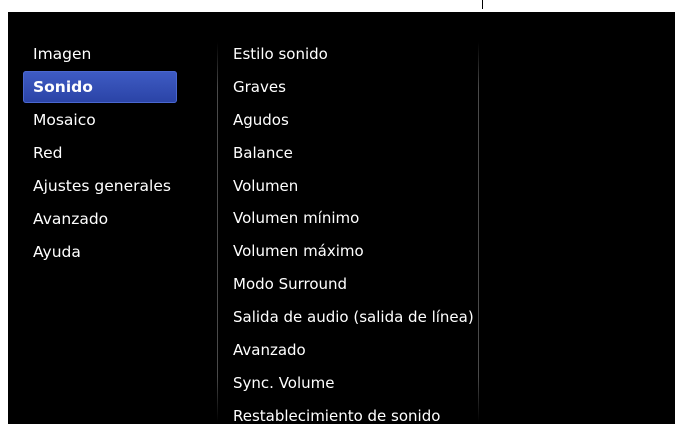  I want to click on top-marker, so click(482, 4).